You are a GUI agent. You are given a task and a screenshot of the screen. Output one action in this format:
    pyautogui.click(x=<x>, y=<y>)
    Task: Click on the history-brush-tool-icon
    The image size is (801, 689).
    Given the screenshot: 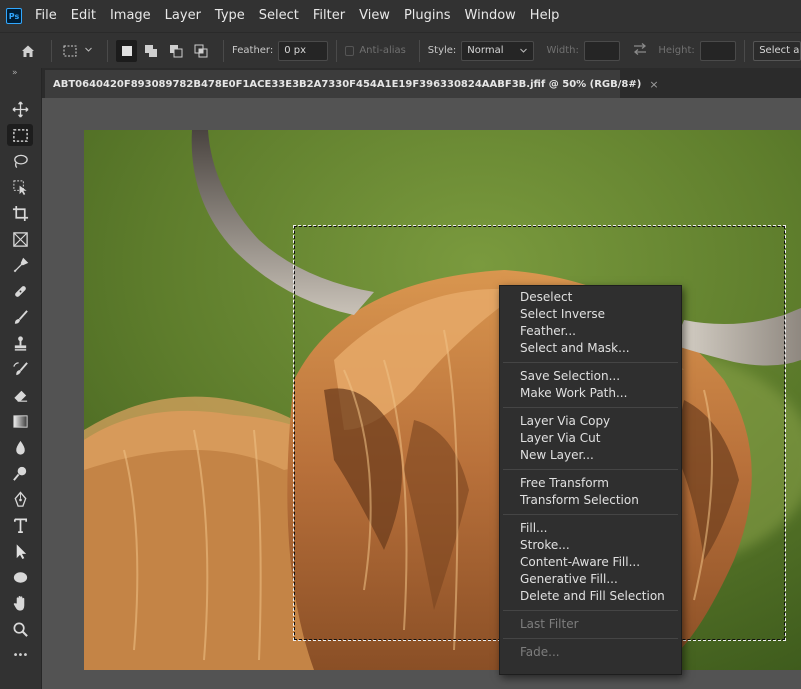 What is the action you would take?
    pyautogui.click(x=20, y=369)
    